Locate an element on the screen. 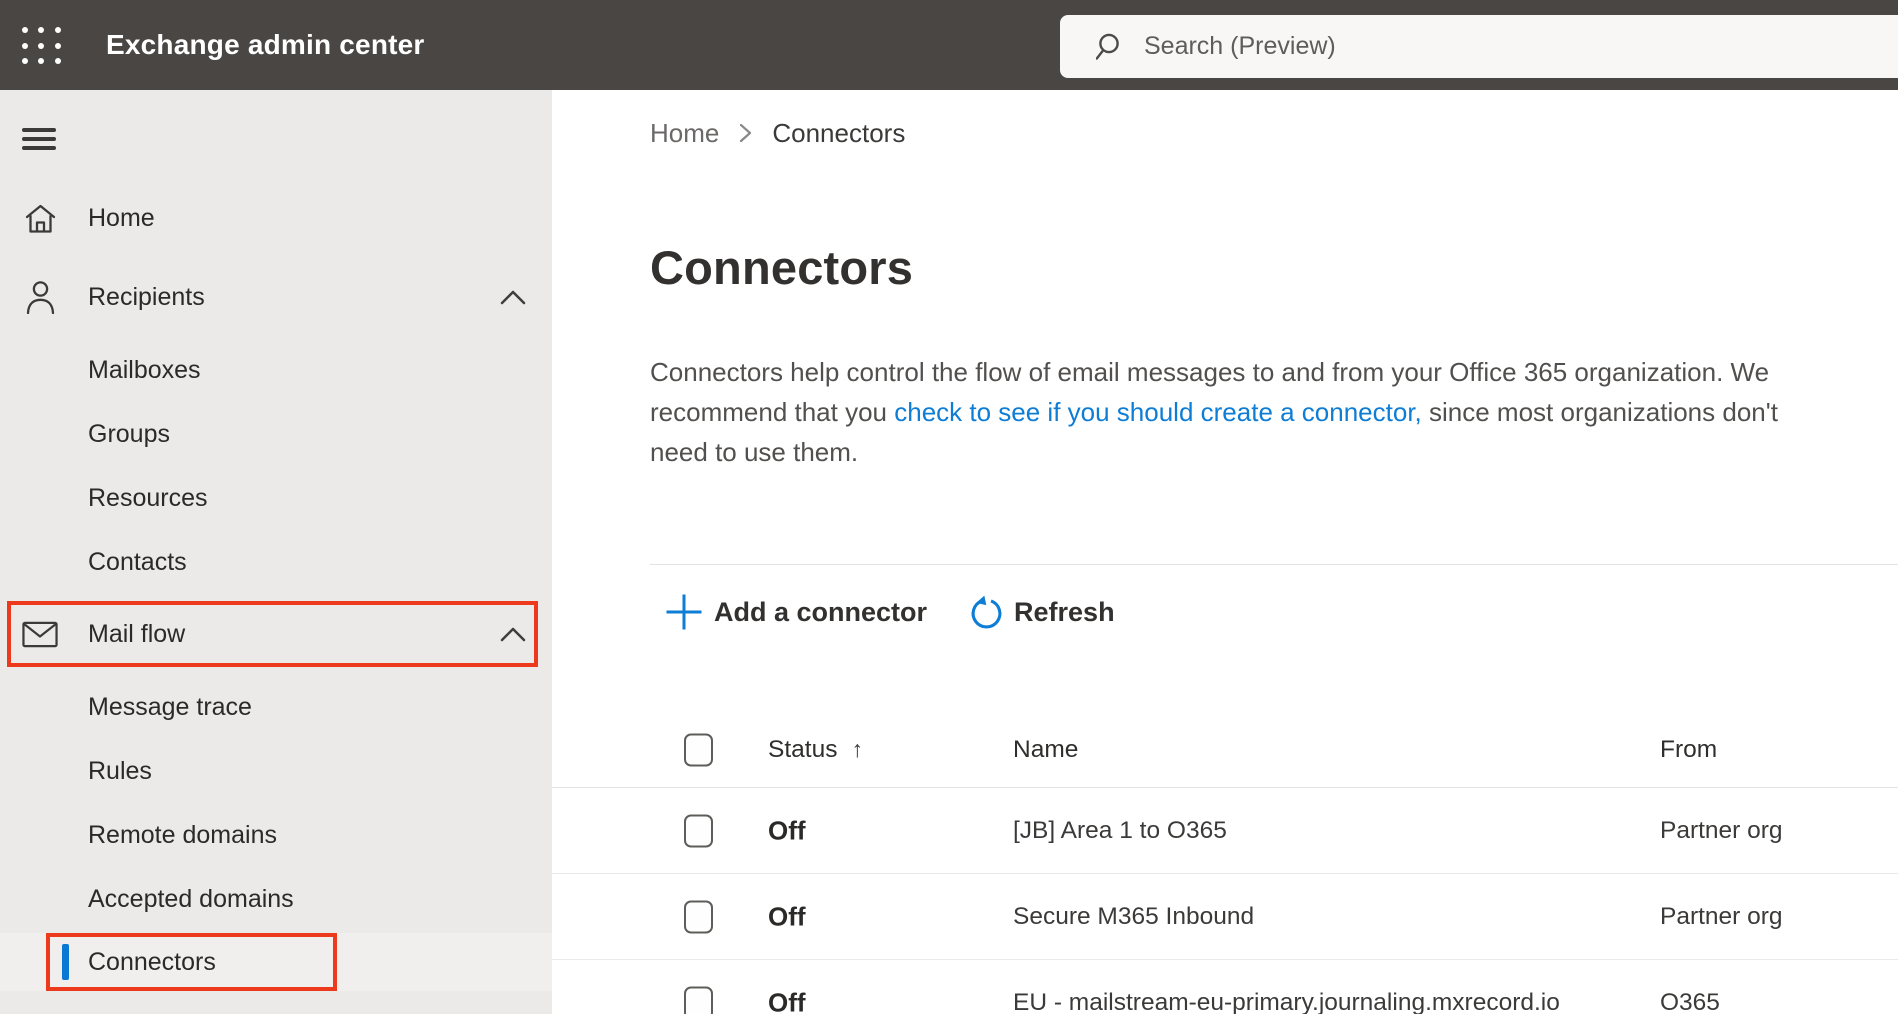 This screenshot has width=1898, height=1014. sidebar-item-mail-flow: Mail flow is located at coordinates (276, 634).